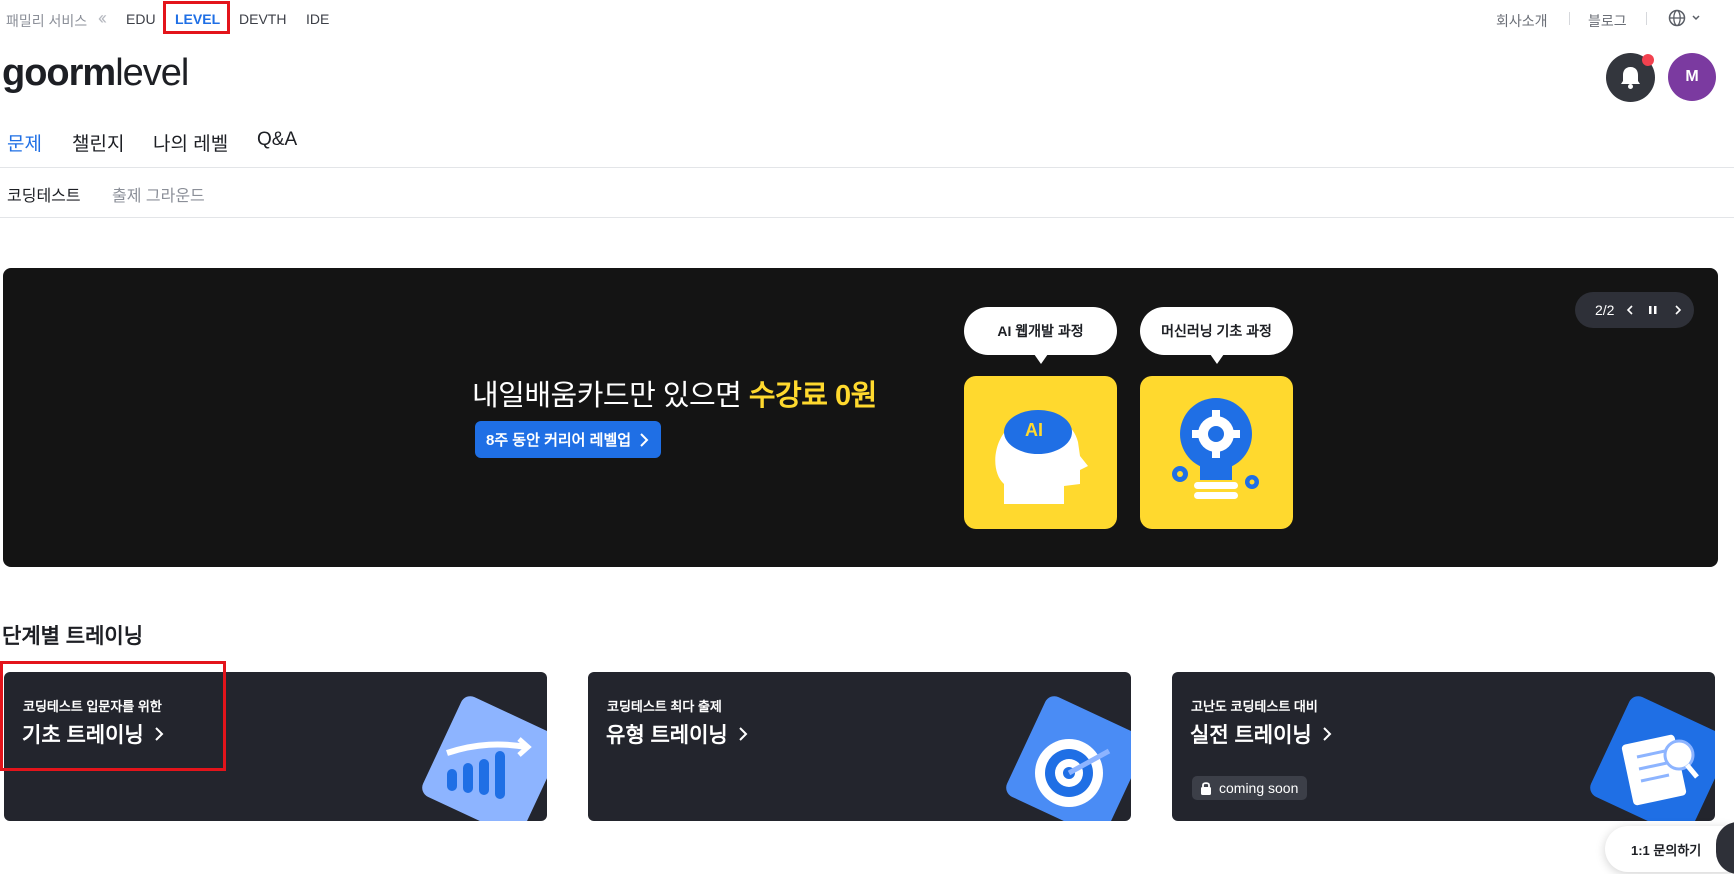 The height and width of the screenshot is (874, 1734). I want to click on chart-arrow-icon, so click(484, 758).